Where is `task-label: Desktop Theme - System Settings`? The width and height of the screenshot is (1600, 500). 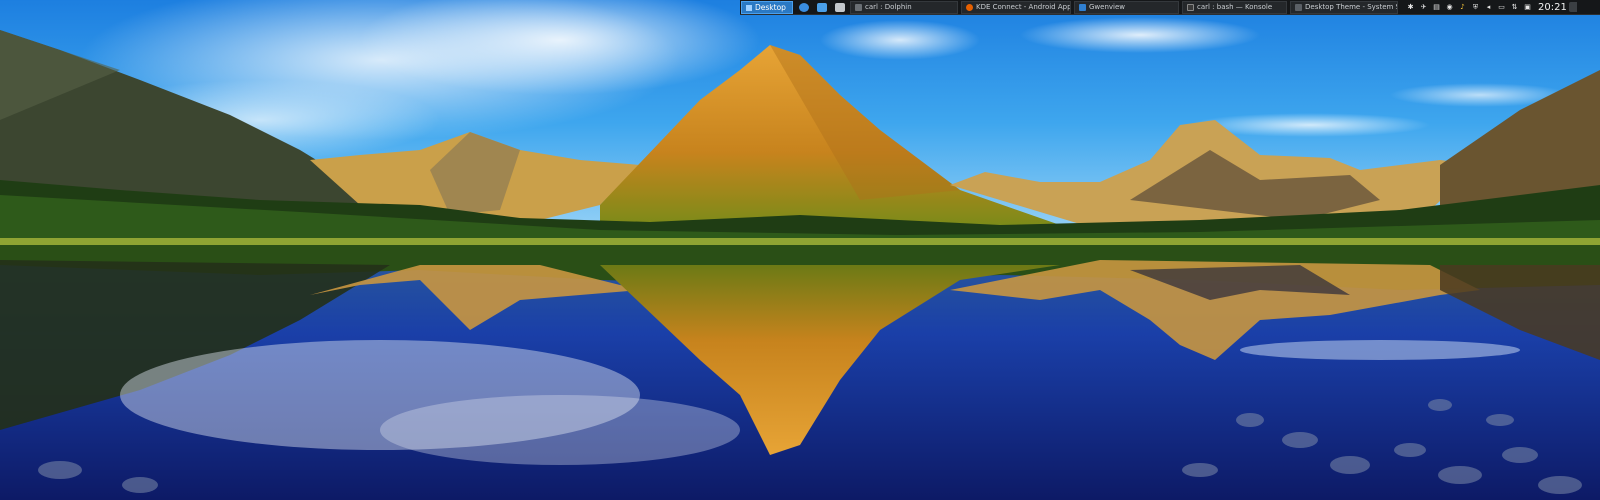
task-label: Desktop Theme - System Settings is located at coordinates (1351, 7).